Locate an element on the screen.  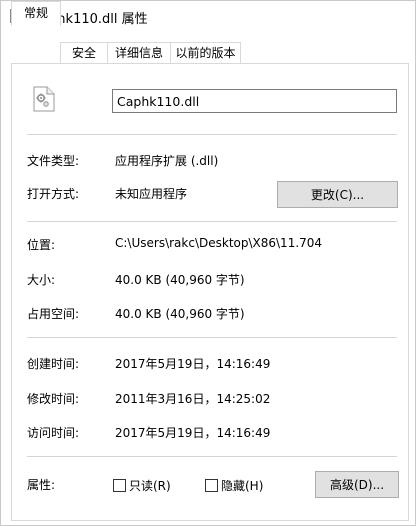
filename-input is located at coordinates (254, 101).